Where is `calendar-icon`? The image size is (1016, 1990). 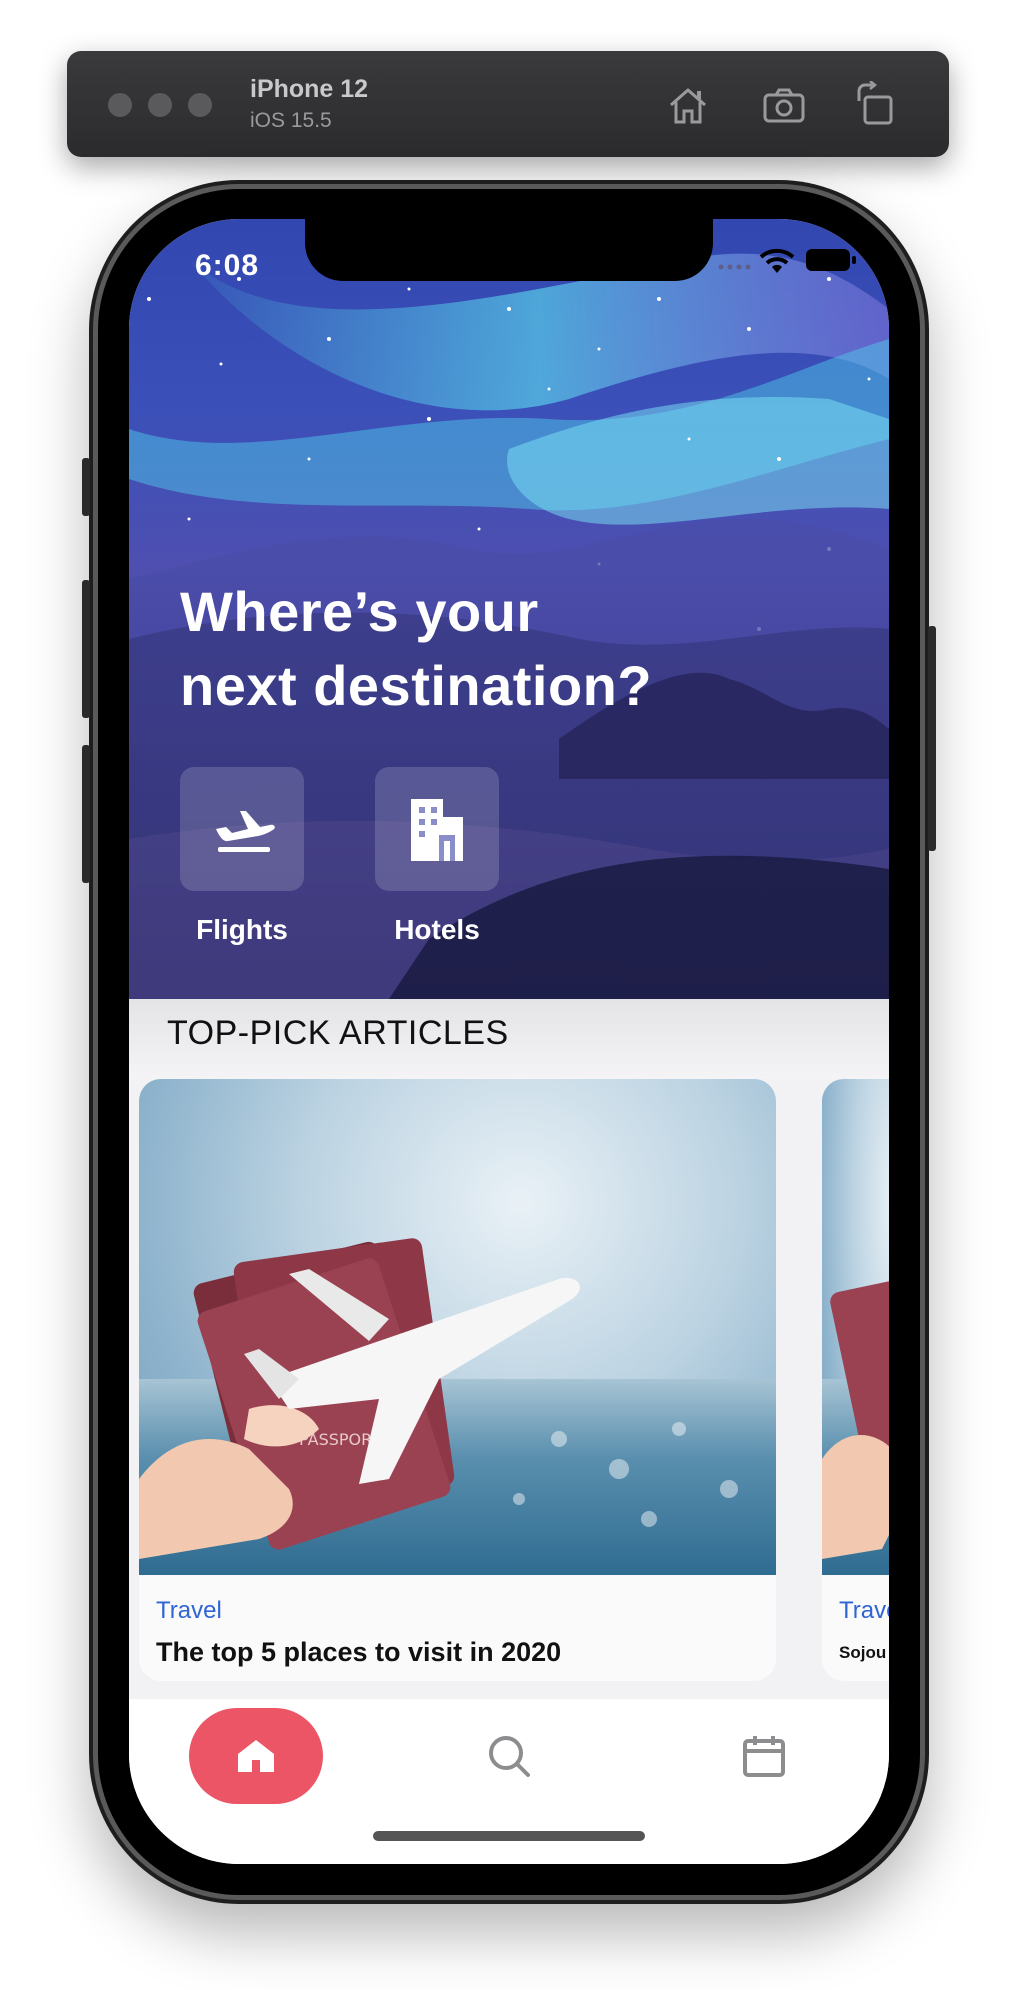
calendar-icon is located at coordinates (764, 1756).